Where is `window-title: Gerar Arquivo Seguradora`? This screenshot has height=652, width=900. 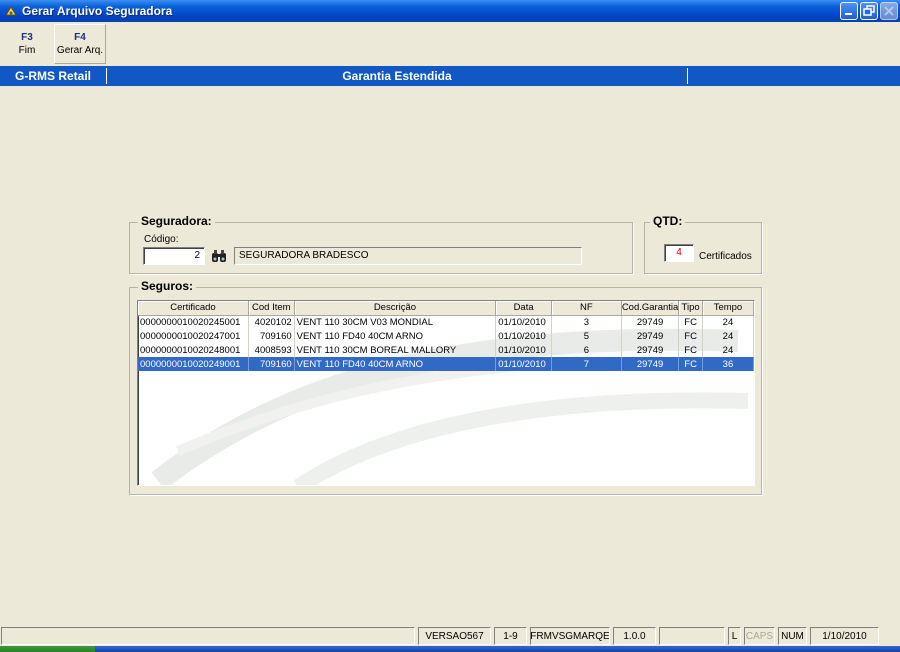 window-title: Gerar Arquivo Seguradora is located at coordinates (97, 11).